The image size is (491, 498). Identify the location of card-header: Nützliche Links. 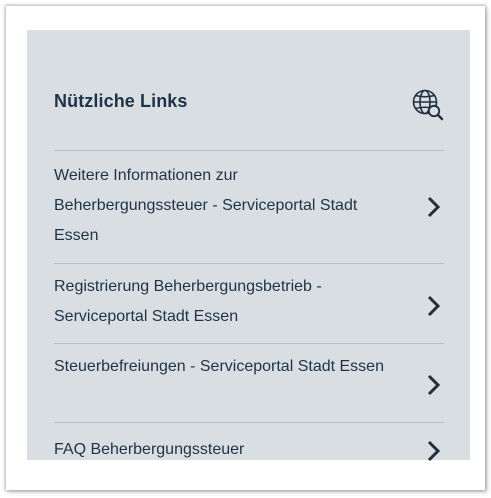
(249, 104).